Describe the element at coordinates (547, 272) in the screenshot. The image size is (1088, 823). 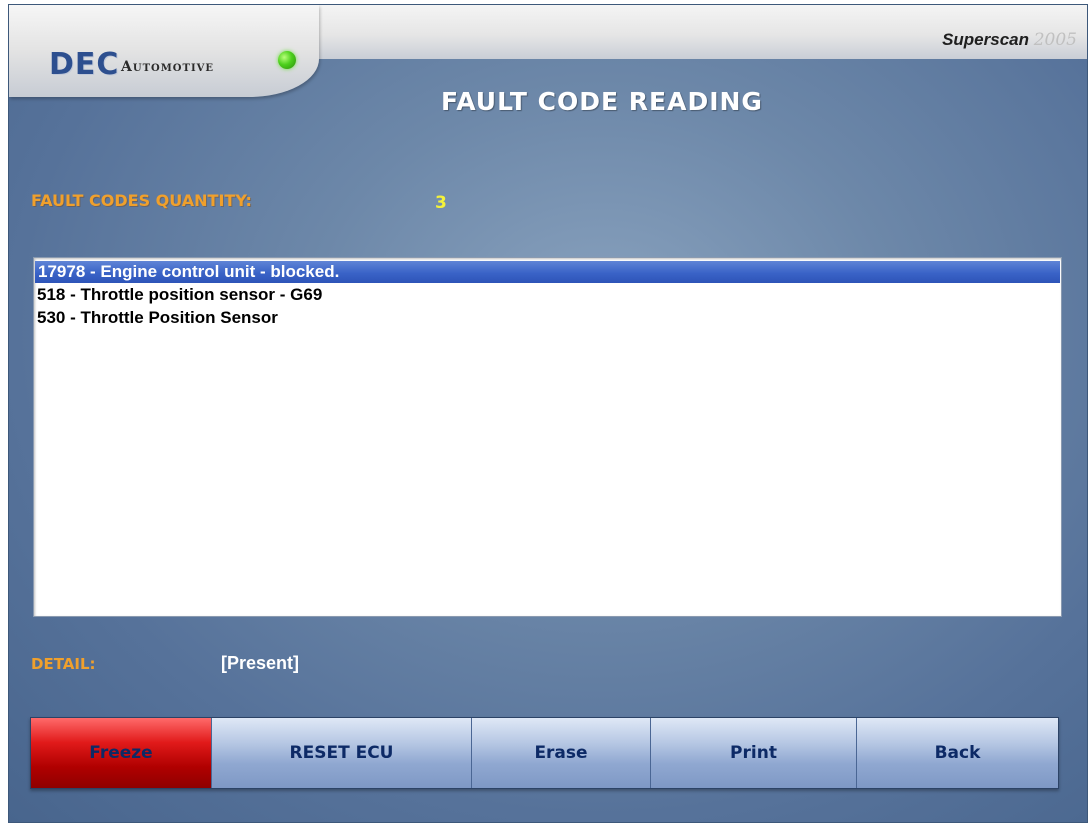
I see `fault-code-item-selected: 17978 - Engine control unit - blocked.` at that location.